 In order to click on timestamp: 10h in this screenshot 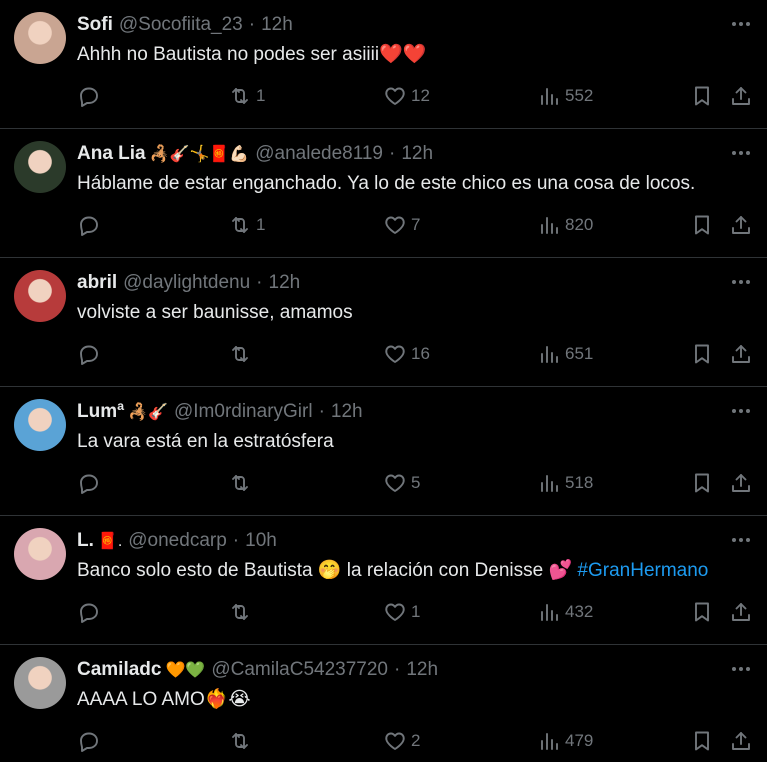, I will do `click(261, 541)`.